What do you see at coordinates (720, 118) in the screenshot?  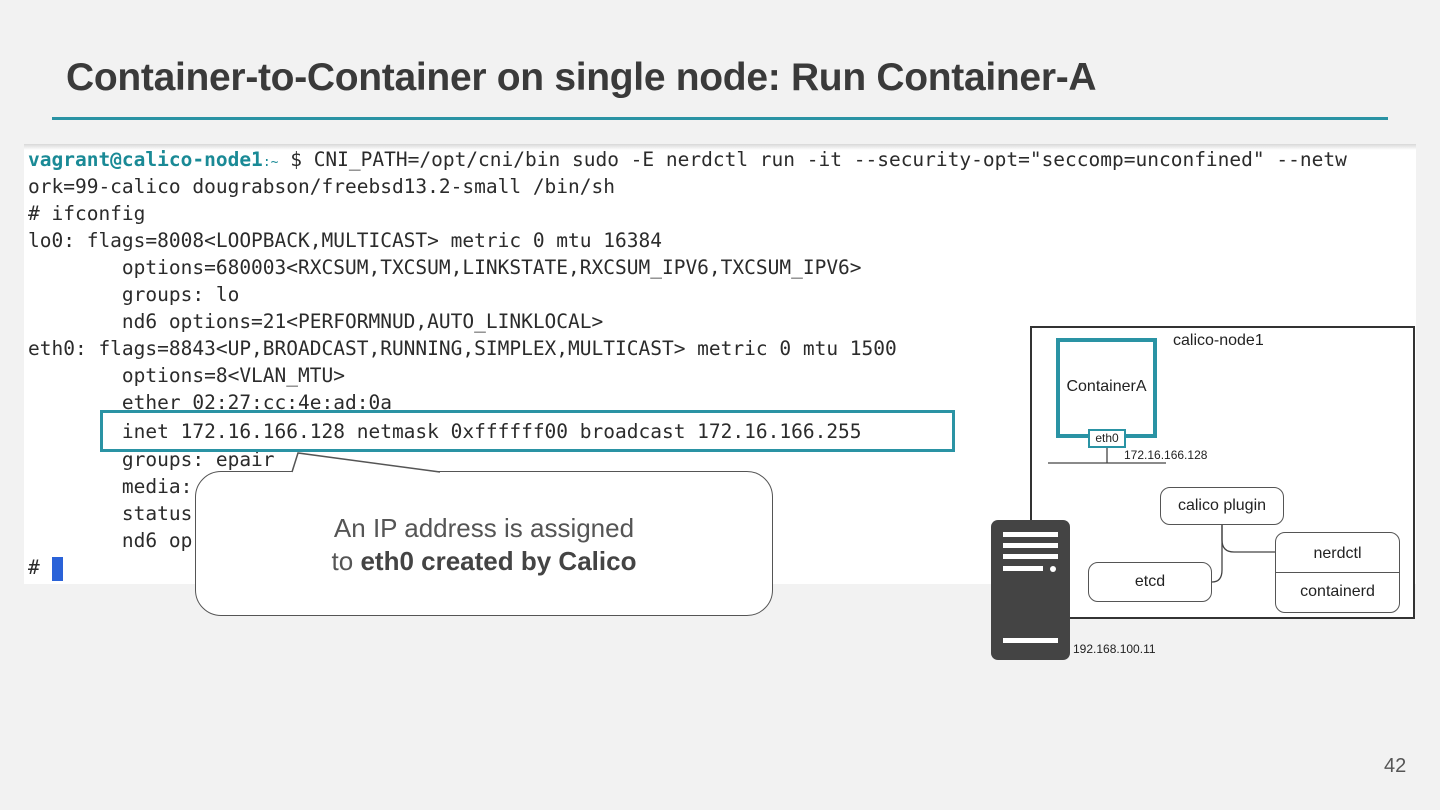 I see `title-underline` at bounding box center [720, 118].